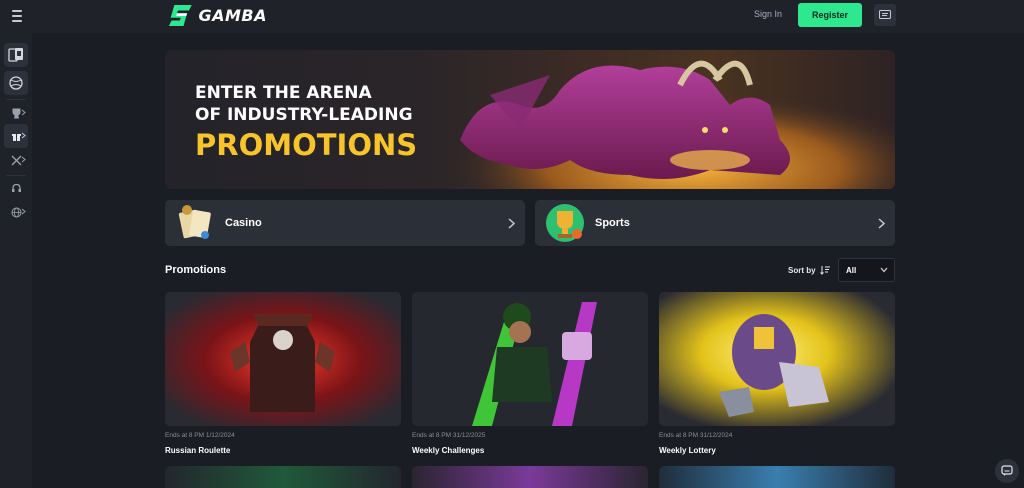 The width and height of the screenshot is (1024, 488). What do you see at coordinates (824, 270) in the screenshot?
I see `sort-icon` at bounding box center [824, 270].